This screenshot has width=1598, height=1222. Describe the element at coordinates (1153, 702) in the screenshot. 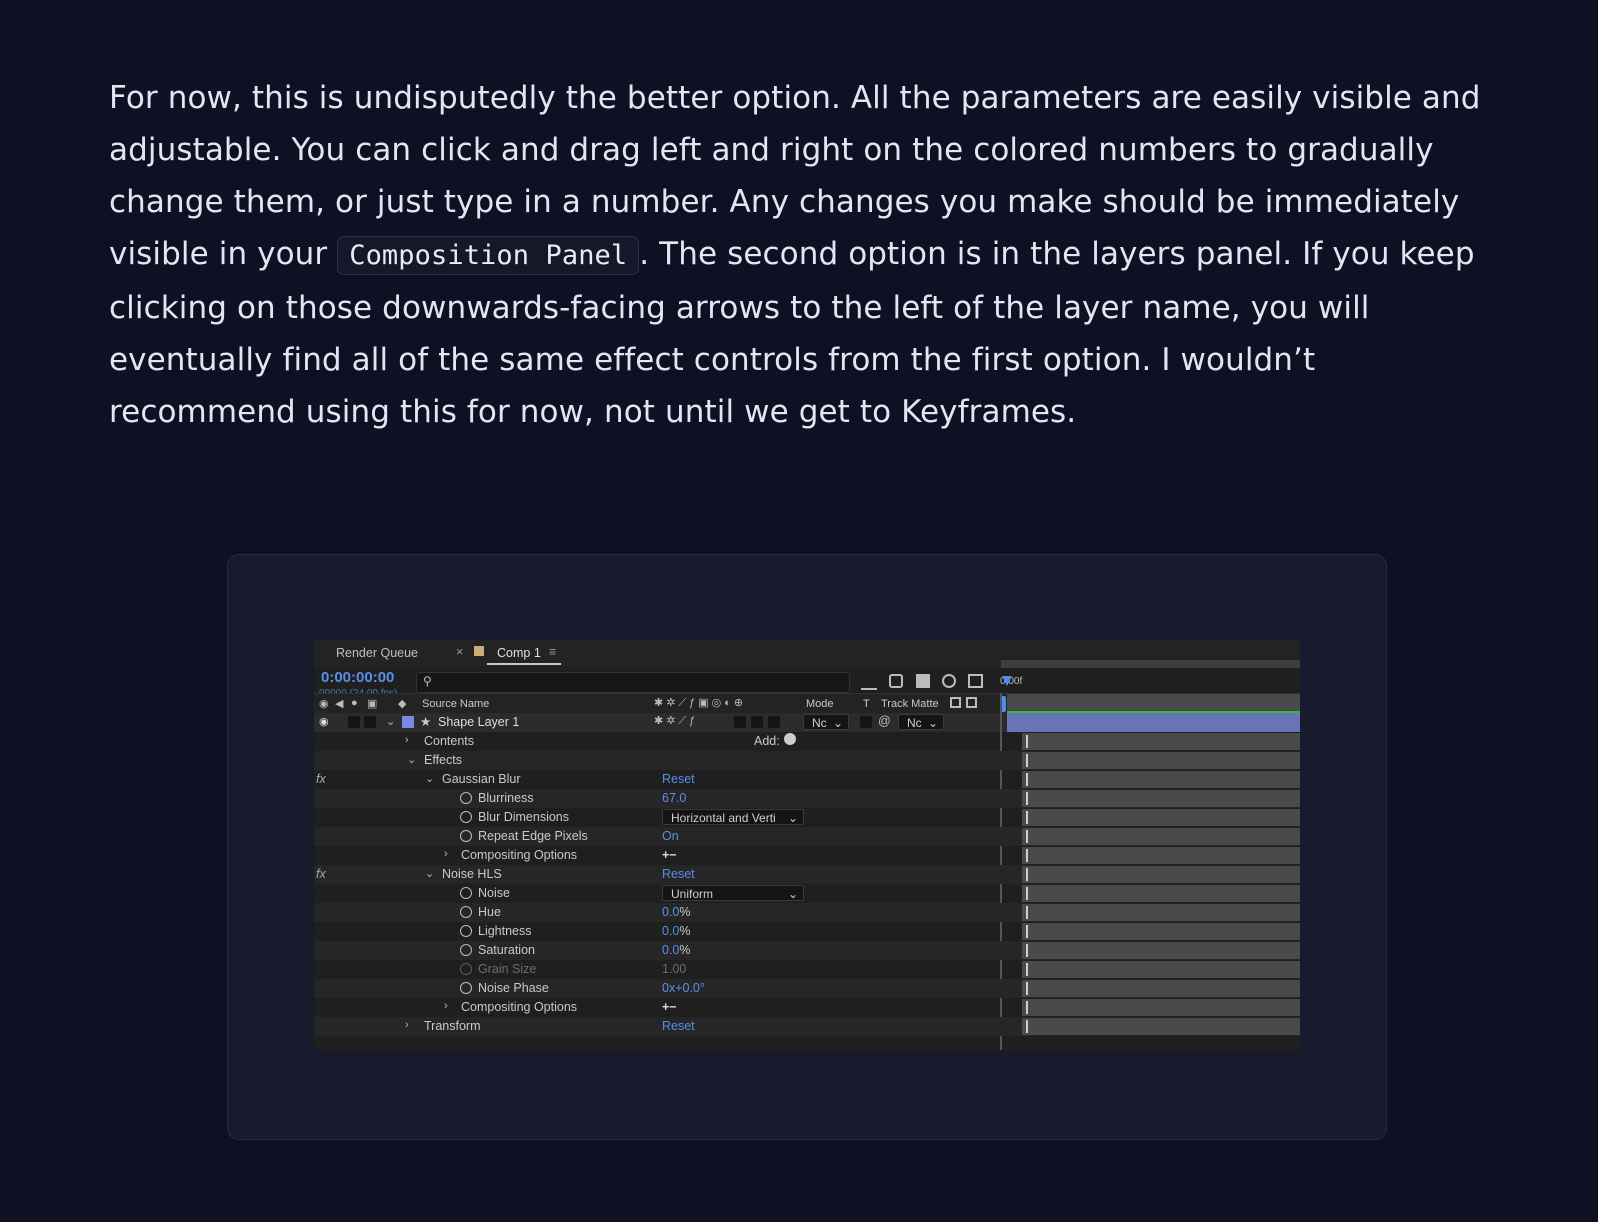

I see `work-area-bar` at that location.